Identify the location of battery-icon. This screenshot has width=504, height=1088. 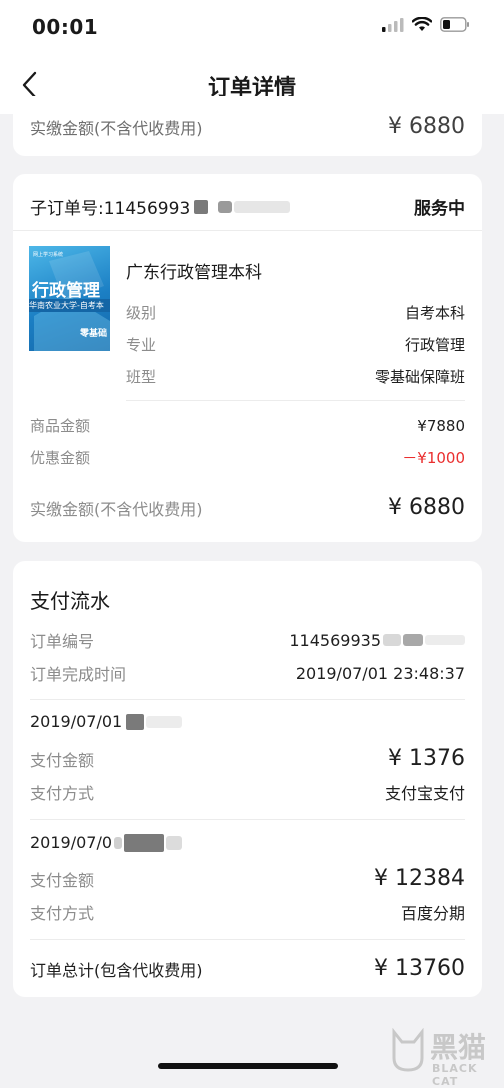
(454, 24).